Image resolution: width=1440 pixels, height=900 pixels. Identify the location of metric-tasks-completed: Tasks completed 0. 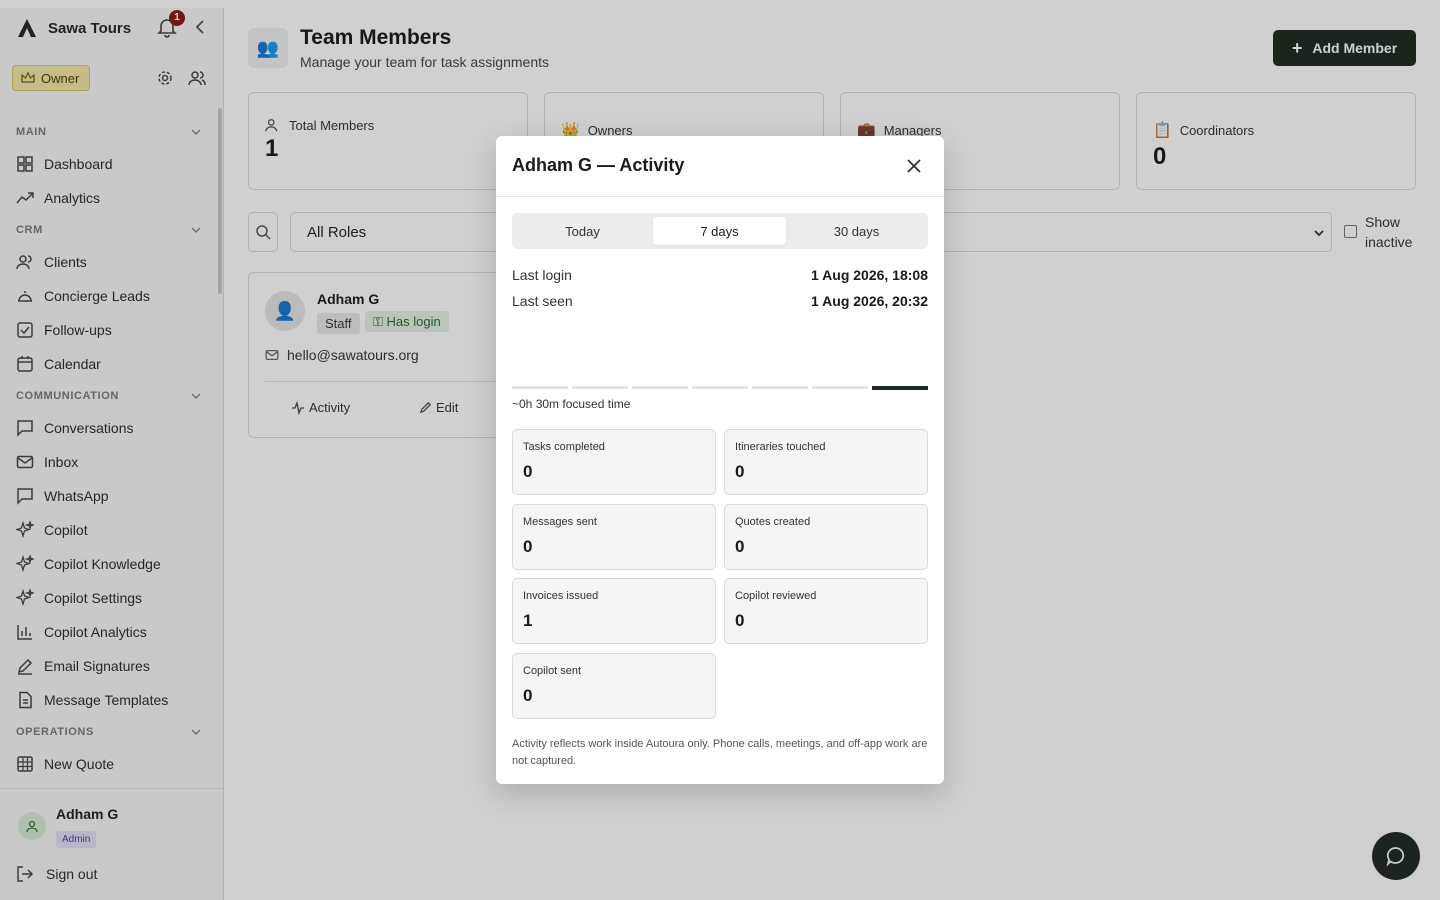
(614, 462).